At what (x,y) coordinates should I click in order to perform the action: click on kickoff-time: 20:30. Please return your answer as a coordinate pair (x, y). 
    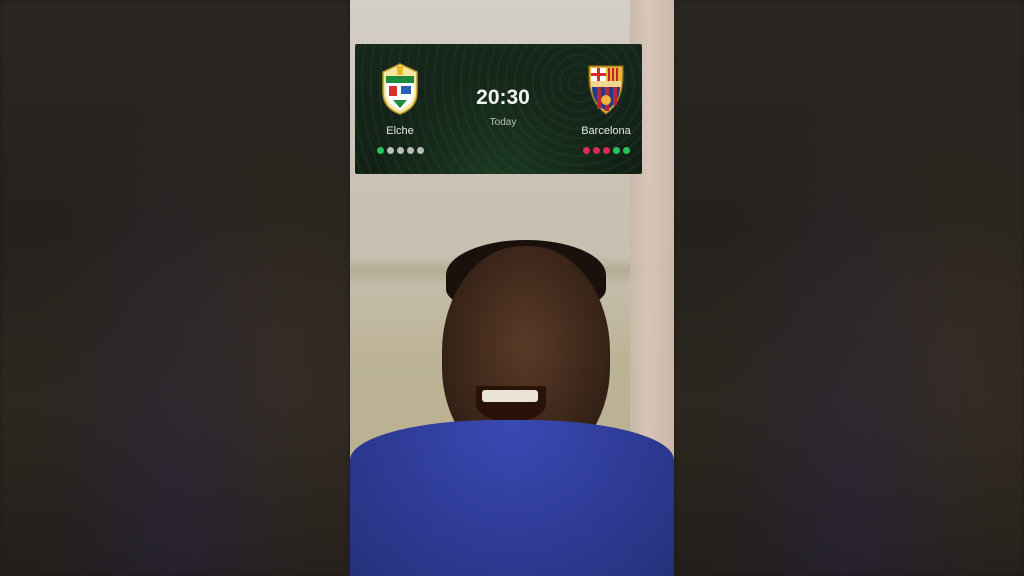
    Looking at the image, I should click on (503, 97).